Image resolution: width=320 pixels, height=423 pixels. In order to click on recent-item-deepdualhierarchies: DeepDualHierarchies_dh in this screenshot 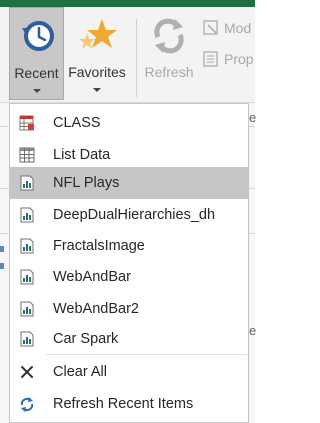, I will do `click(129, 215)`.